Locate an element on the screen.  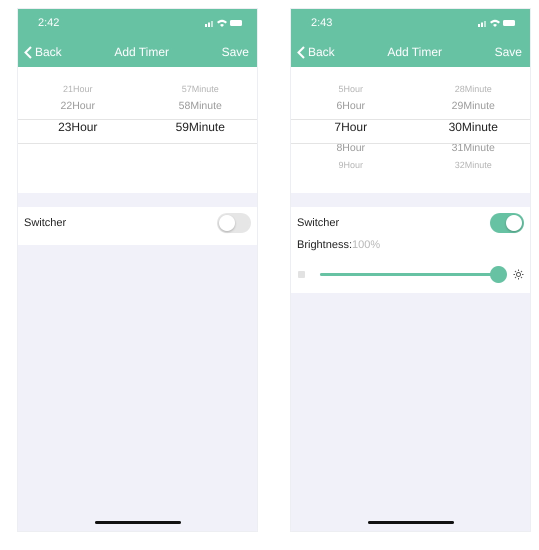
picker-option: 6Hour is located at coordinates (351, 106).